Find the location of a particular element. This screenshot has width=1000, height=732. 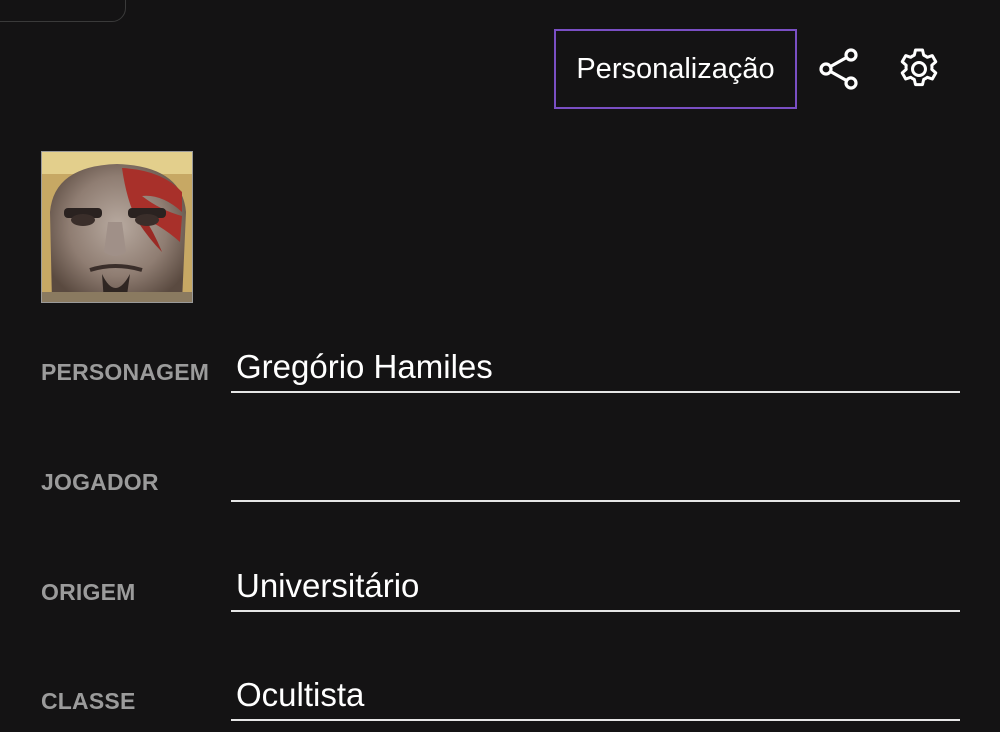

share-button is located at coordinates (838, 69).